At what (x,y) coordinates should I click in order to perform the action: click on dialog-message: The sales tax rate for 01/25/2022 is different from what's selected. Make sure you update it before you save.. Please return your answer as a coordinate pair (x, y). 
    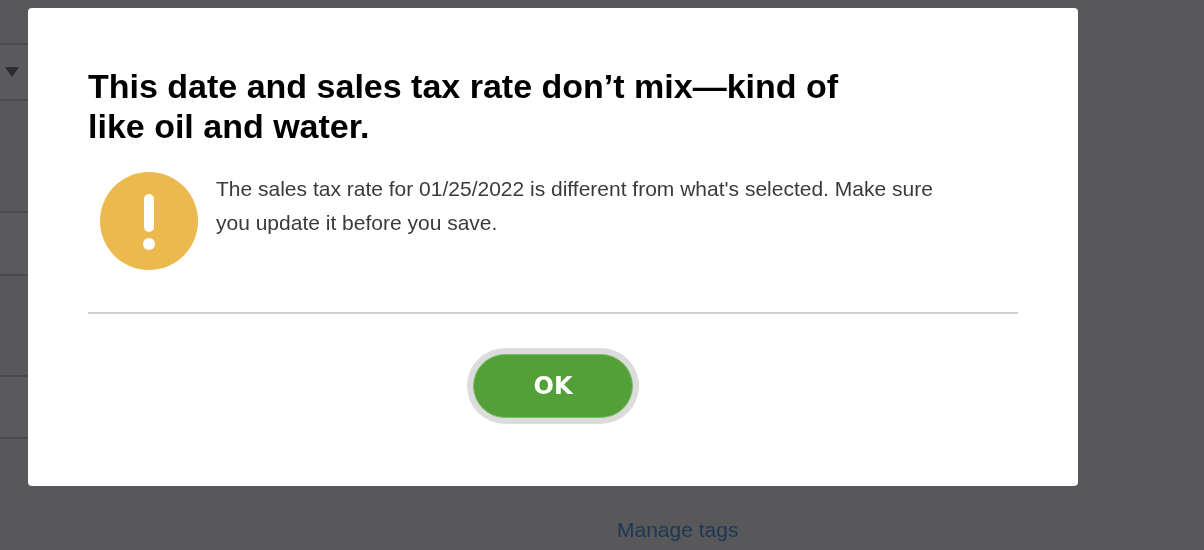
    Looking at the image, I should click on (575, 206).